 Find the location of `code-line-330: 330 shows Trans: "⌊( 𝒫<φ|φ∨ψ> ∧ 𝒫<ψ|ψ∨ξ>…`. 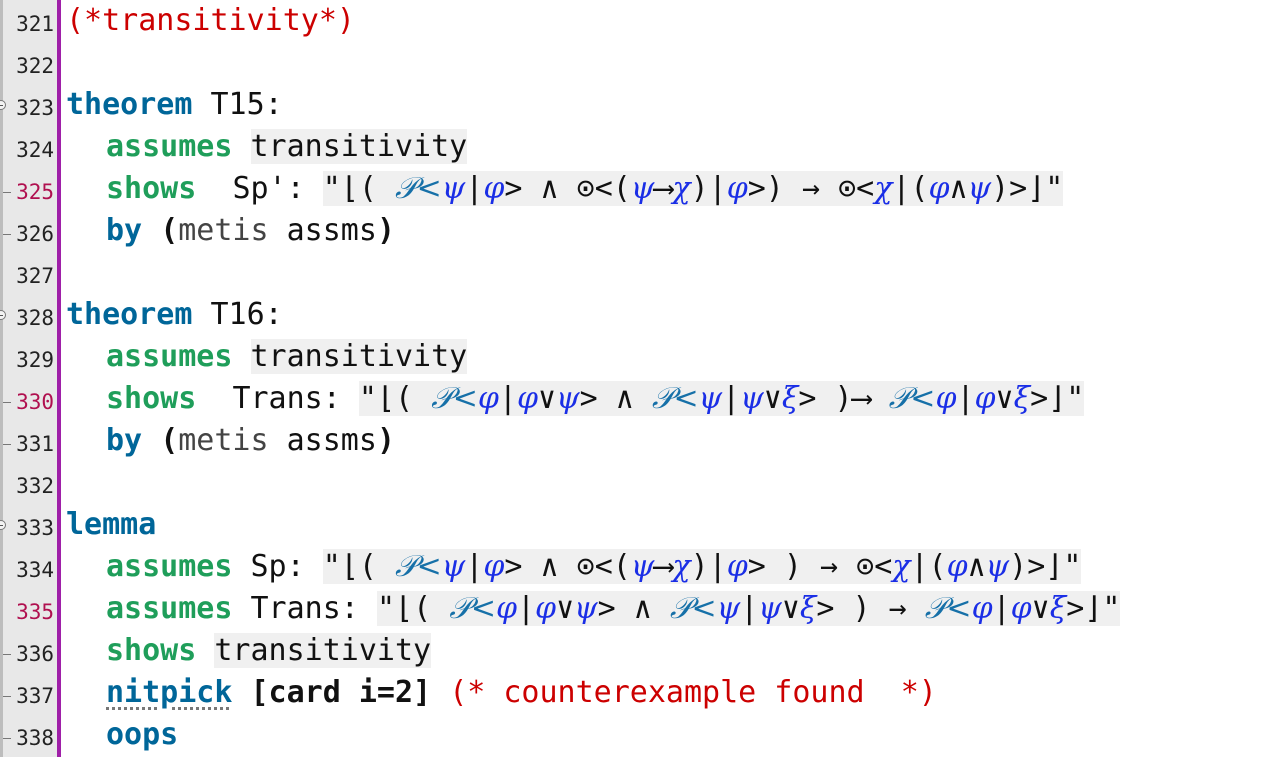

code-line-330: 330 shows Trans: "⌊( 𝒫<φ|φ∨ψ> ∧ 𝒫<ψ|ψ∨ξ>… is located at coordinates (637, 399).